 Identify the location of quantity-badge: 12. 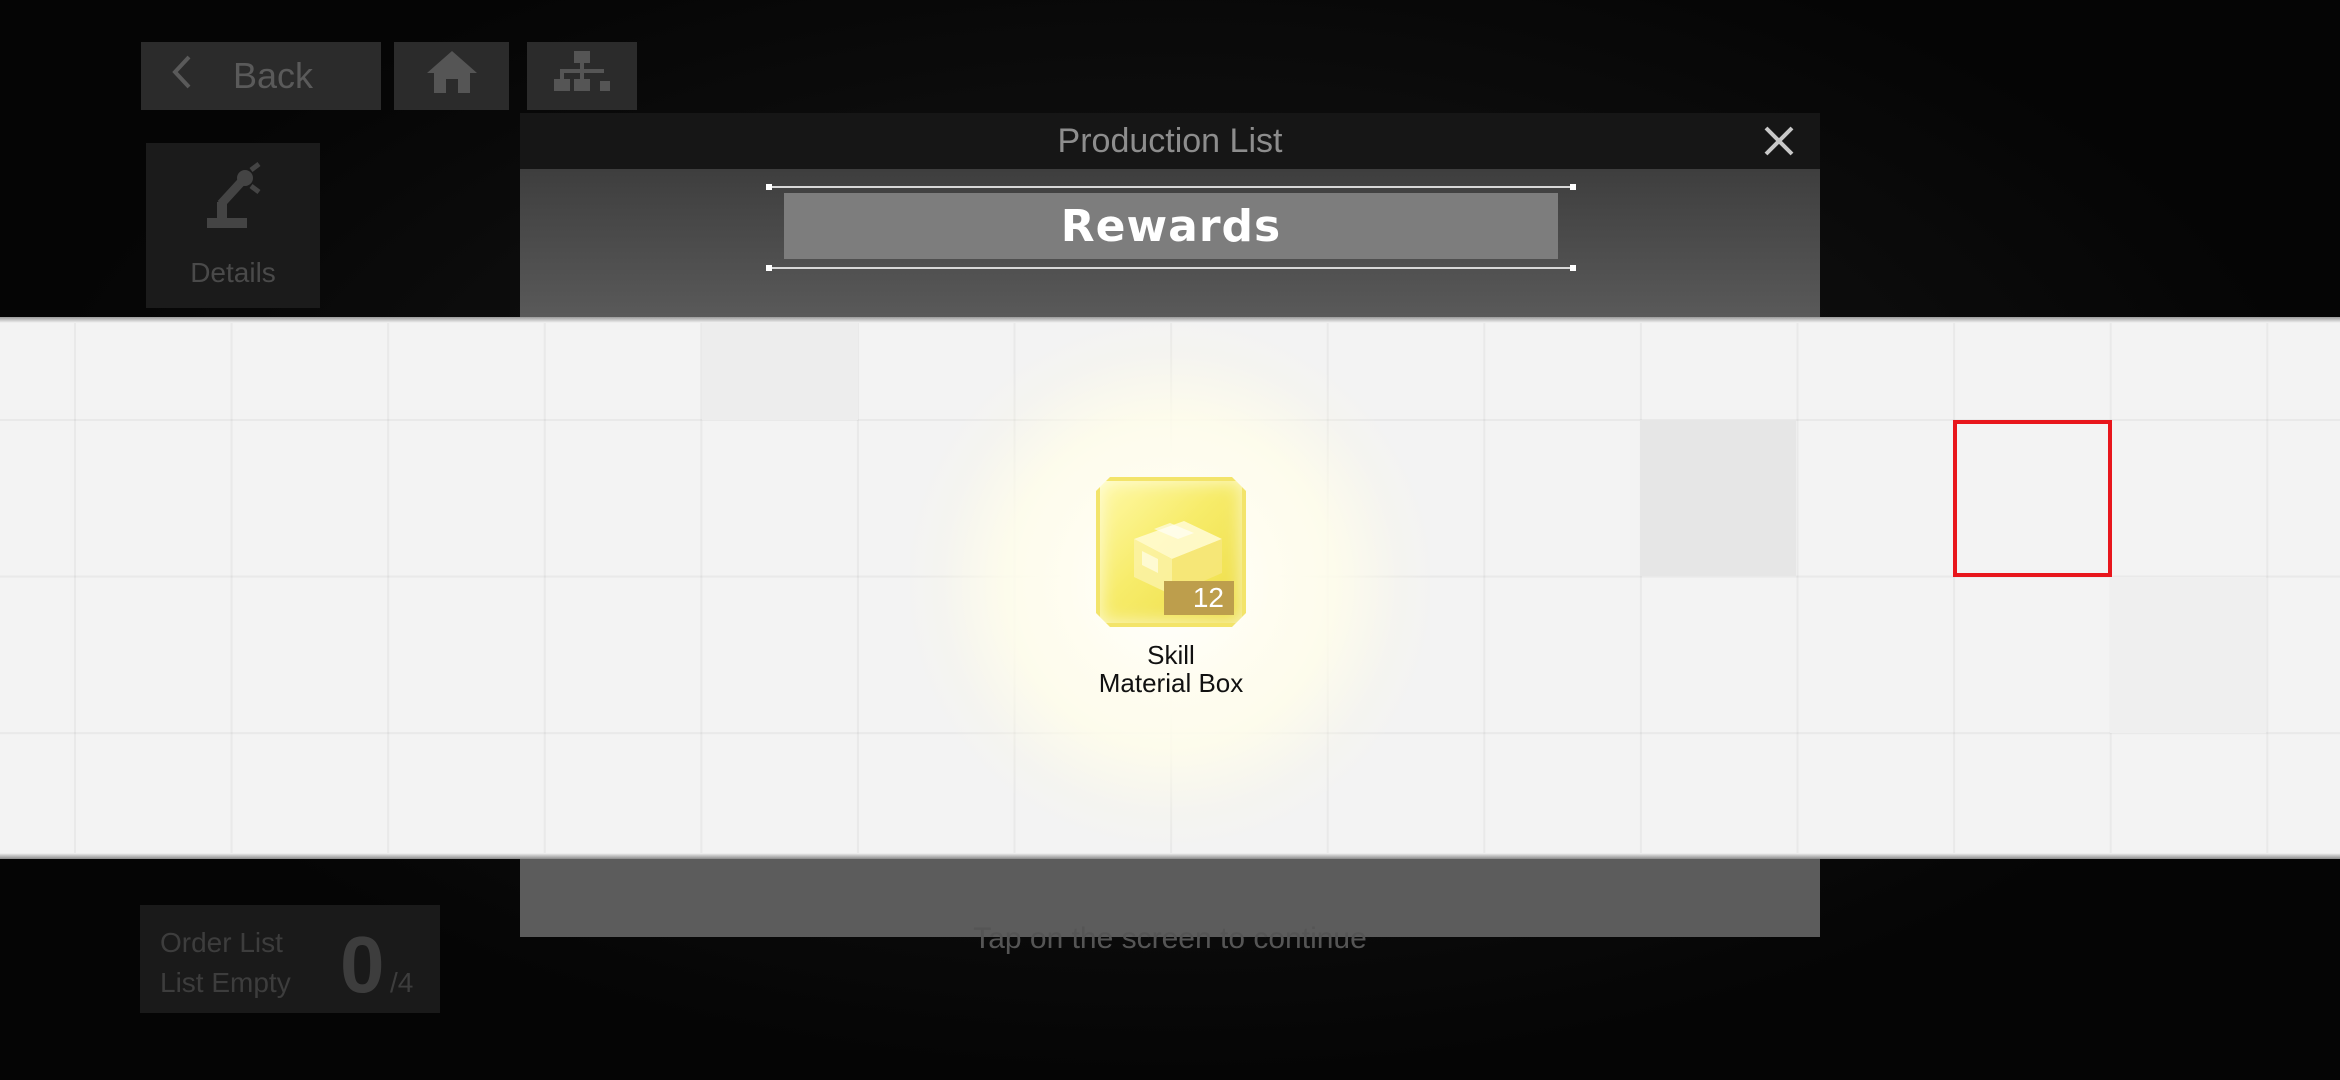
(1199, 598).